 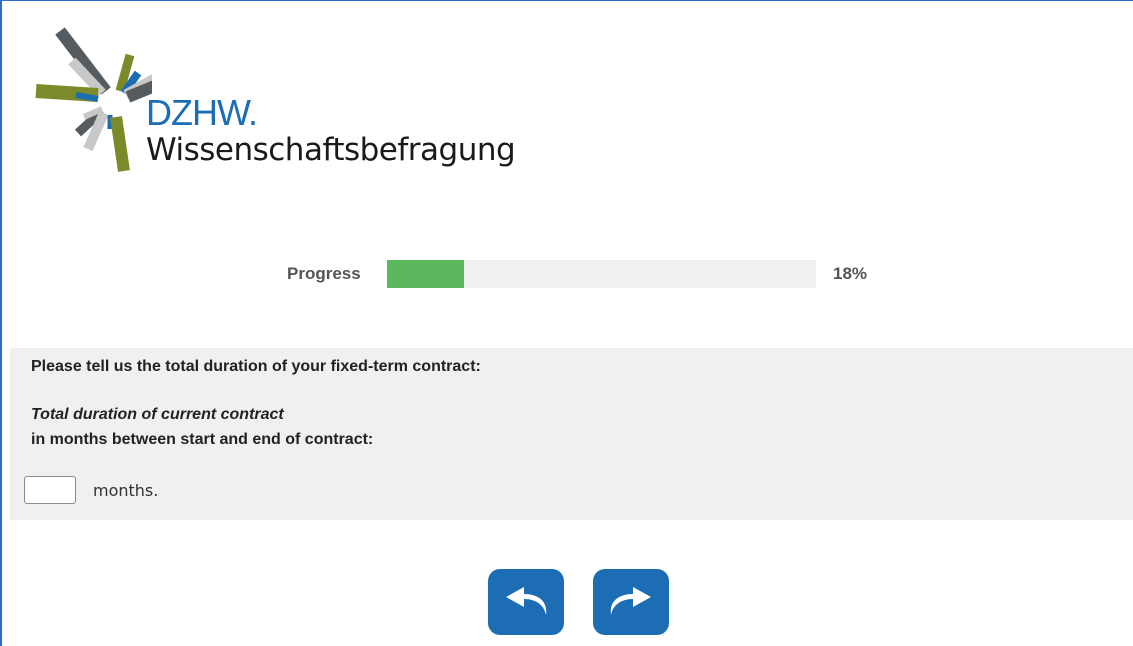 What do you see at coordinates (601, 274) in the screenshot?
I see `progress-bar` at bounding box center [601, 274].